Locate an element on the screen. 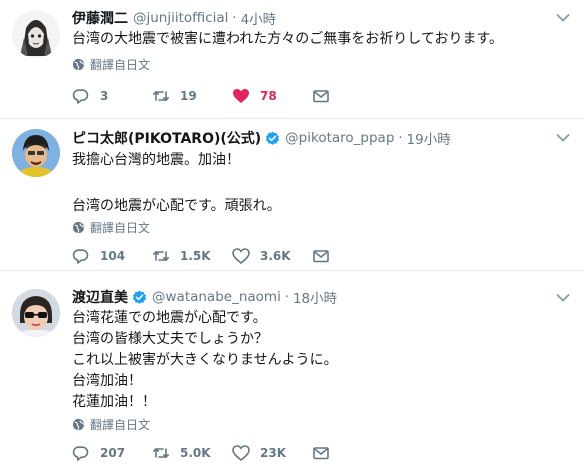 This screenshot has height=470, width=584. retweet-button: 19 is located at coordinates (192, 96).